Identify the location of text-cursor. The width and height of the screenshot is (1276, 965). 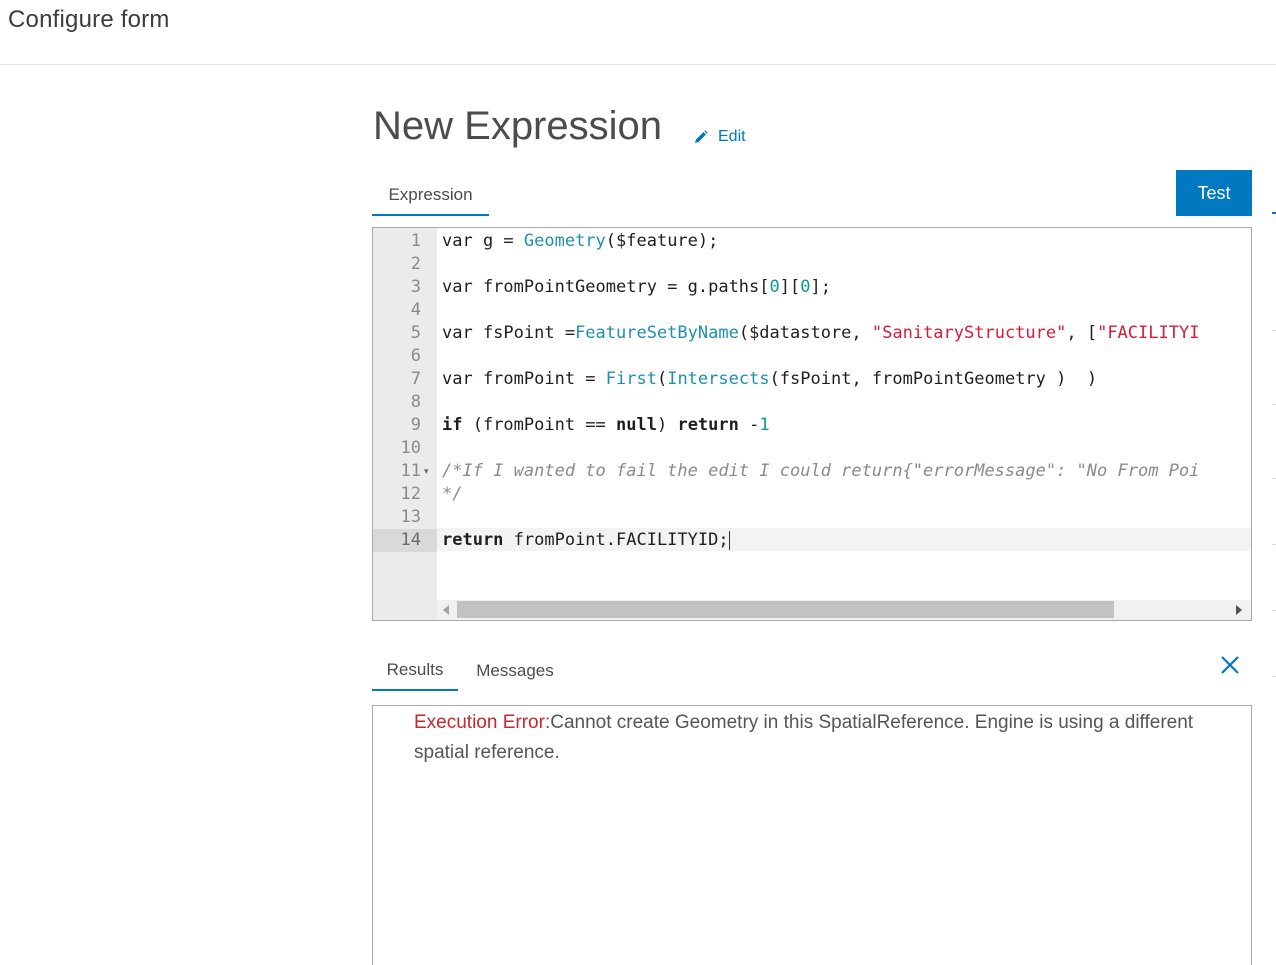
(729, 540).